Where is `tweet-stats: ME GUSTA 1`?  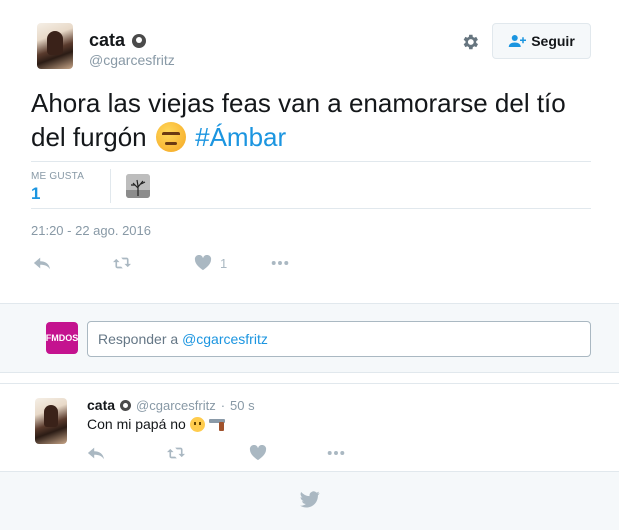
tweet-stats: ME GUSTA 1 is located at coordinates (311, 185).